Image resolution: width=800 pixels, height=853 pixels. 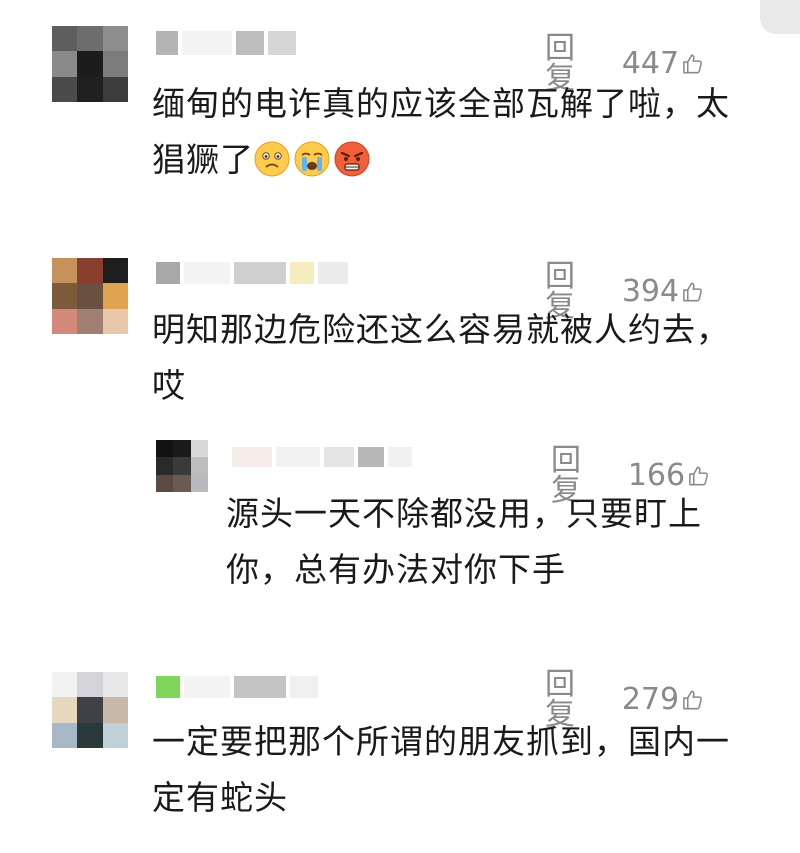 What do you see at coordinates (650, 699) in the screenshot?
I see `like-count: 279` at bounding box center [650, 699].